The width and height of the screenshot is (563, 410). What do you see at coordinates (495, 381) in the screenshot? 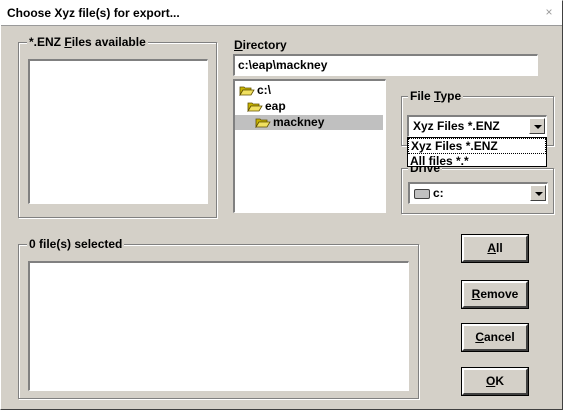
I see `ok-button: OK` at bounding box center [495, 381].